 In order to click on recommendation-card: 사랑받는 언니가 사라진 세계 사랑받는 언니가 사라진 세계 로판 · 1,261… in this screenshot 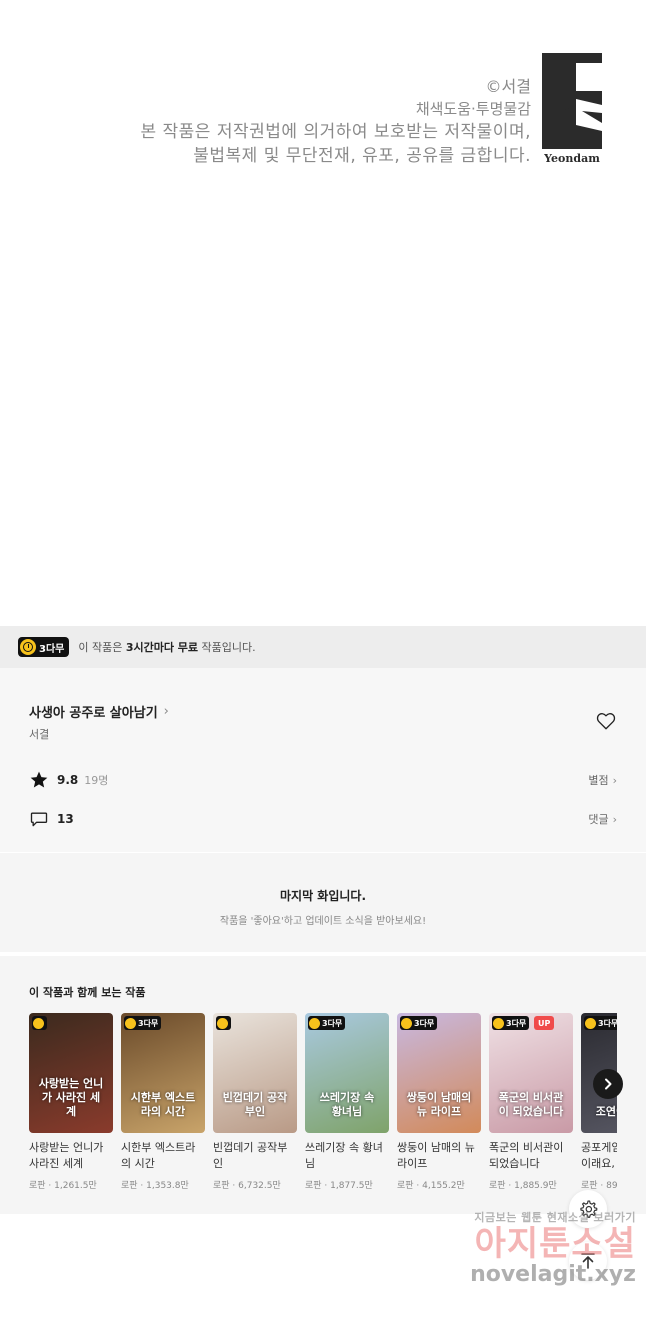, I will do `click(71, 1102)`.